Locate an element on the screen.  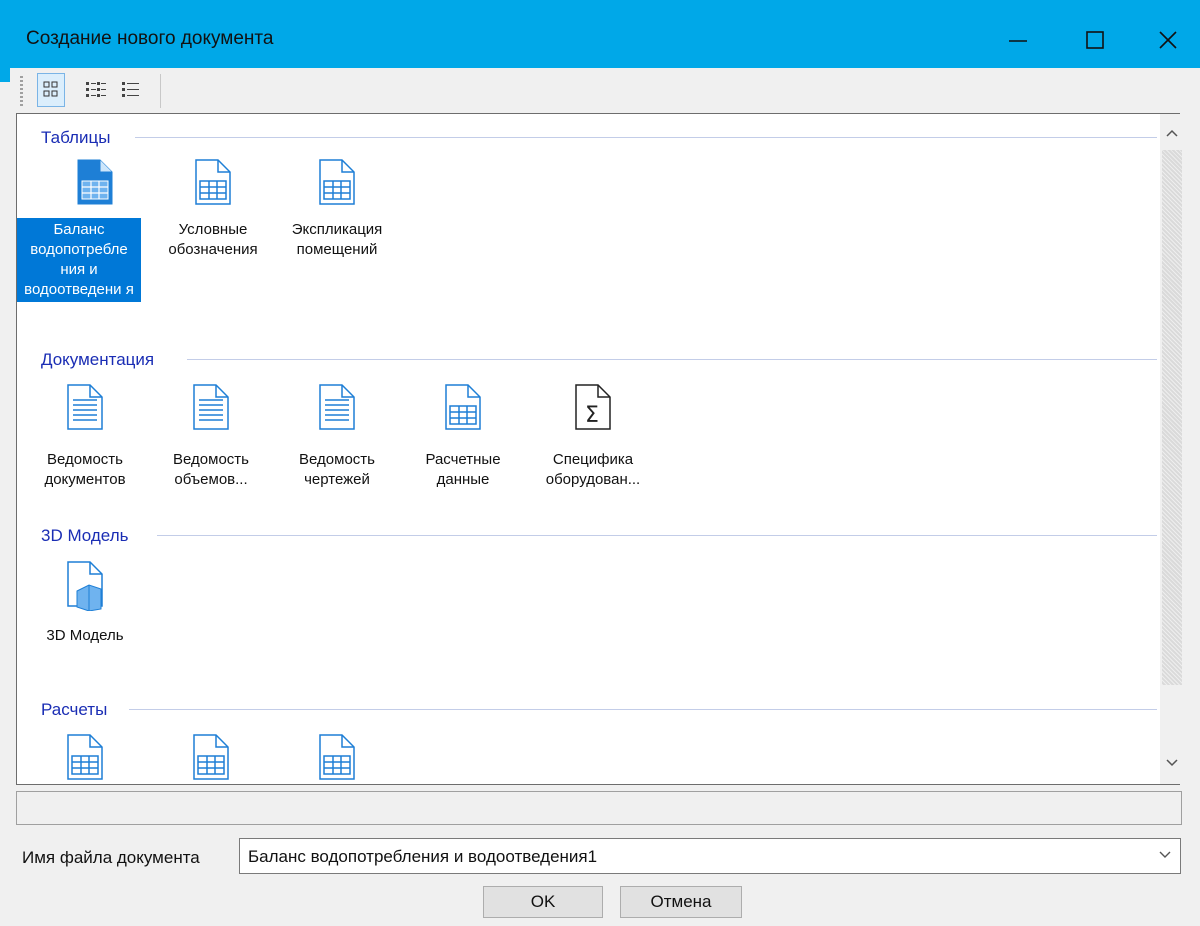
template-item: Экспликация помещений is located at coordinates (337, 240).